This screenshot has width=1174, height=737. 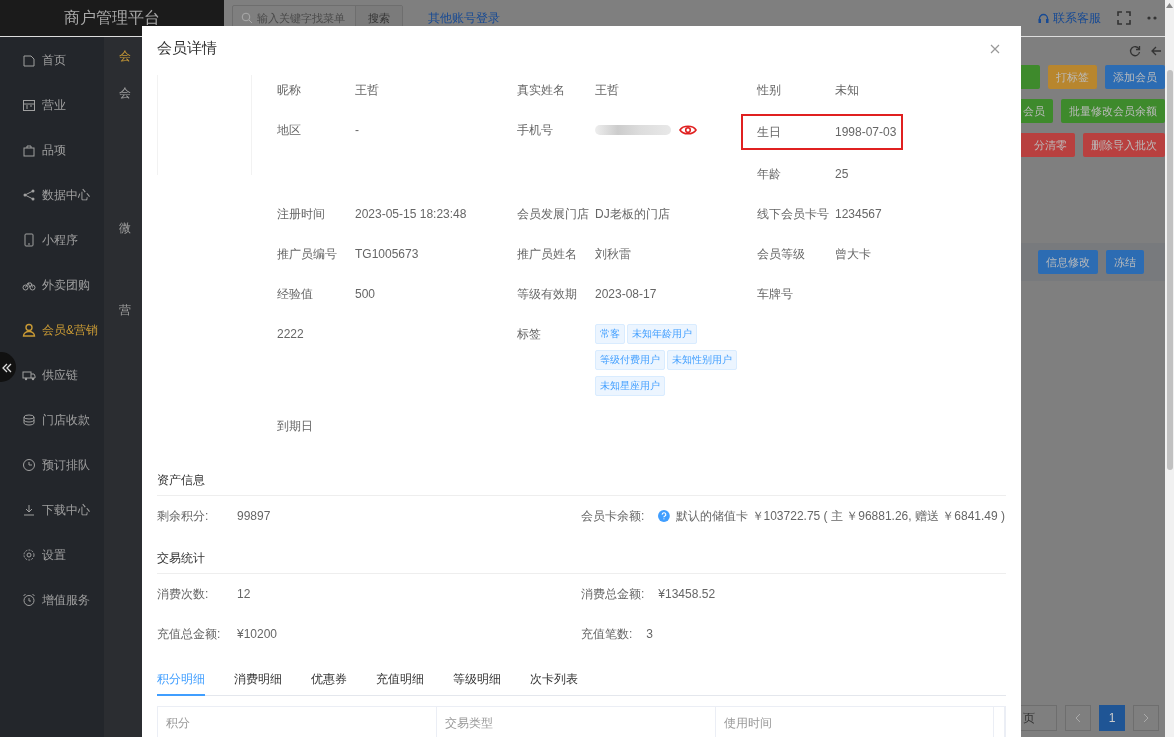 I want to click on field-label: 地区, so click(x=289, y=130).